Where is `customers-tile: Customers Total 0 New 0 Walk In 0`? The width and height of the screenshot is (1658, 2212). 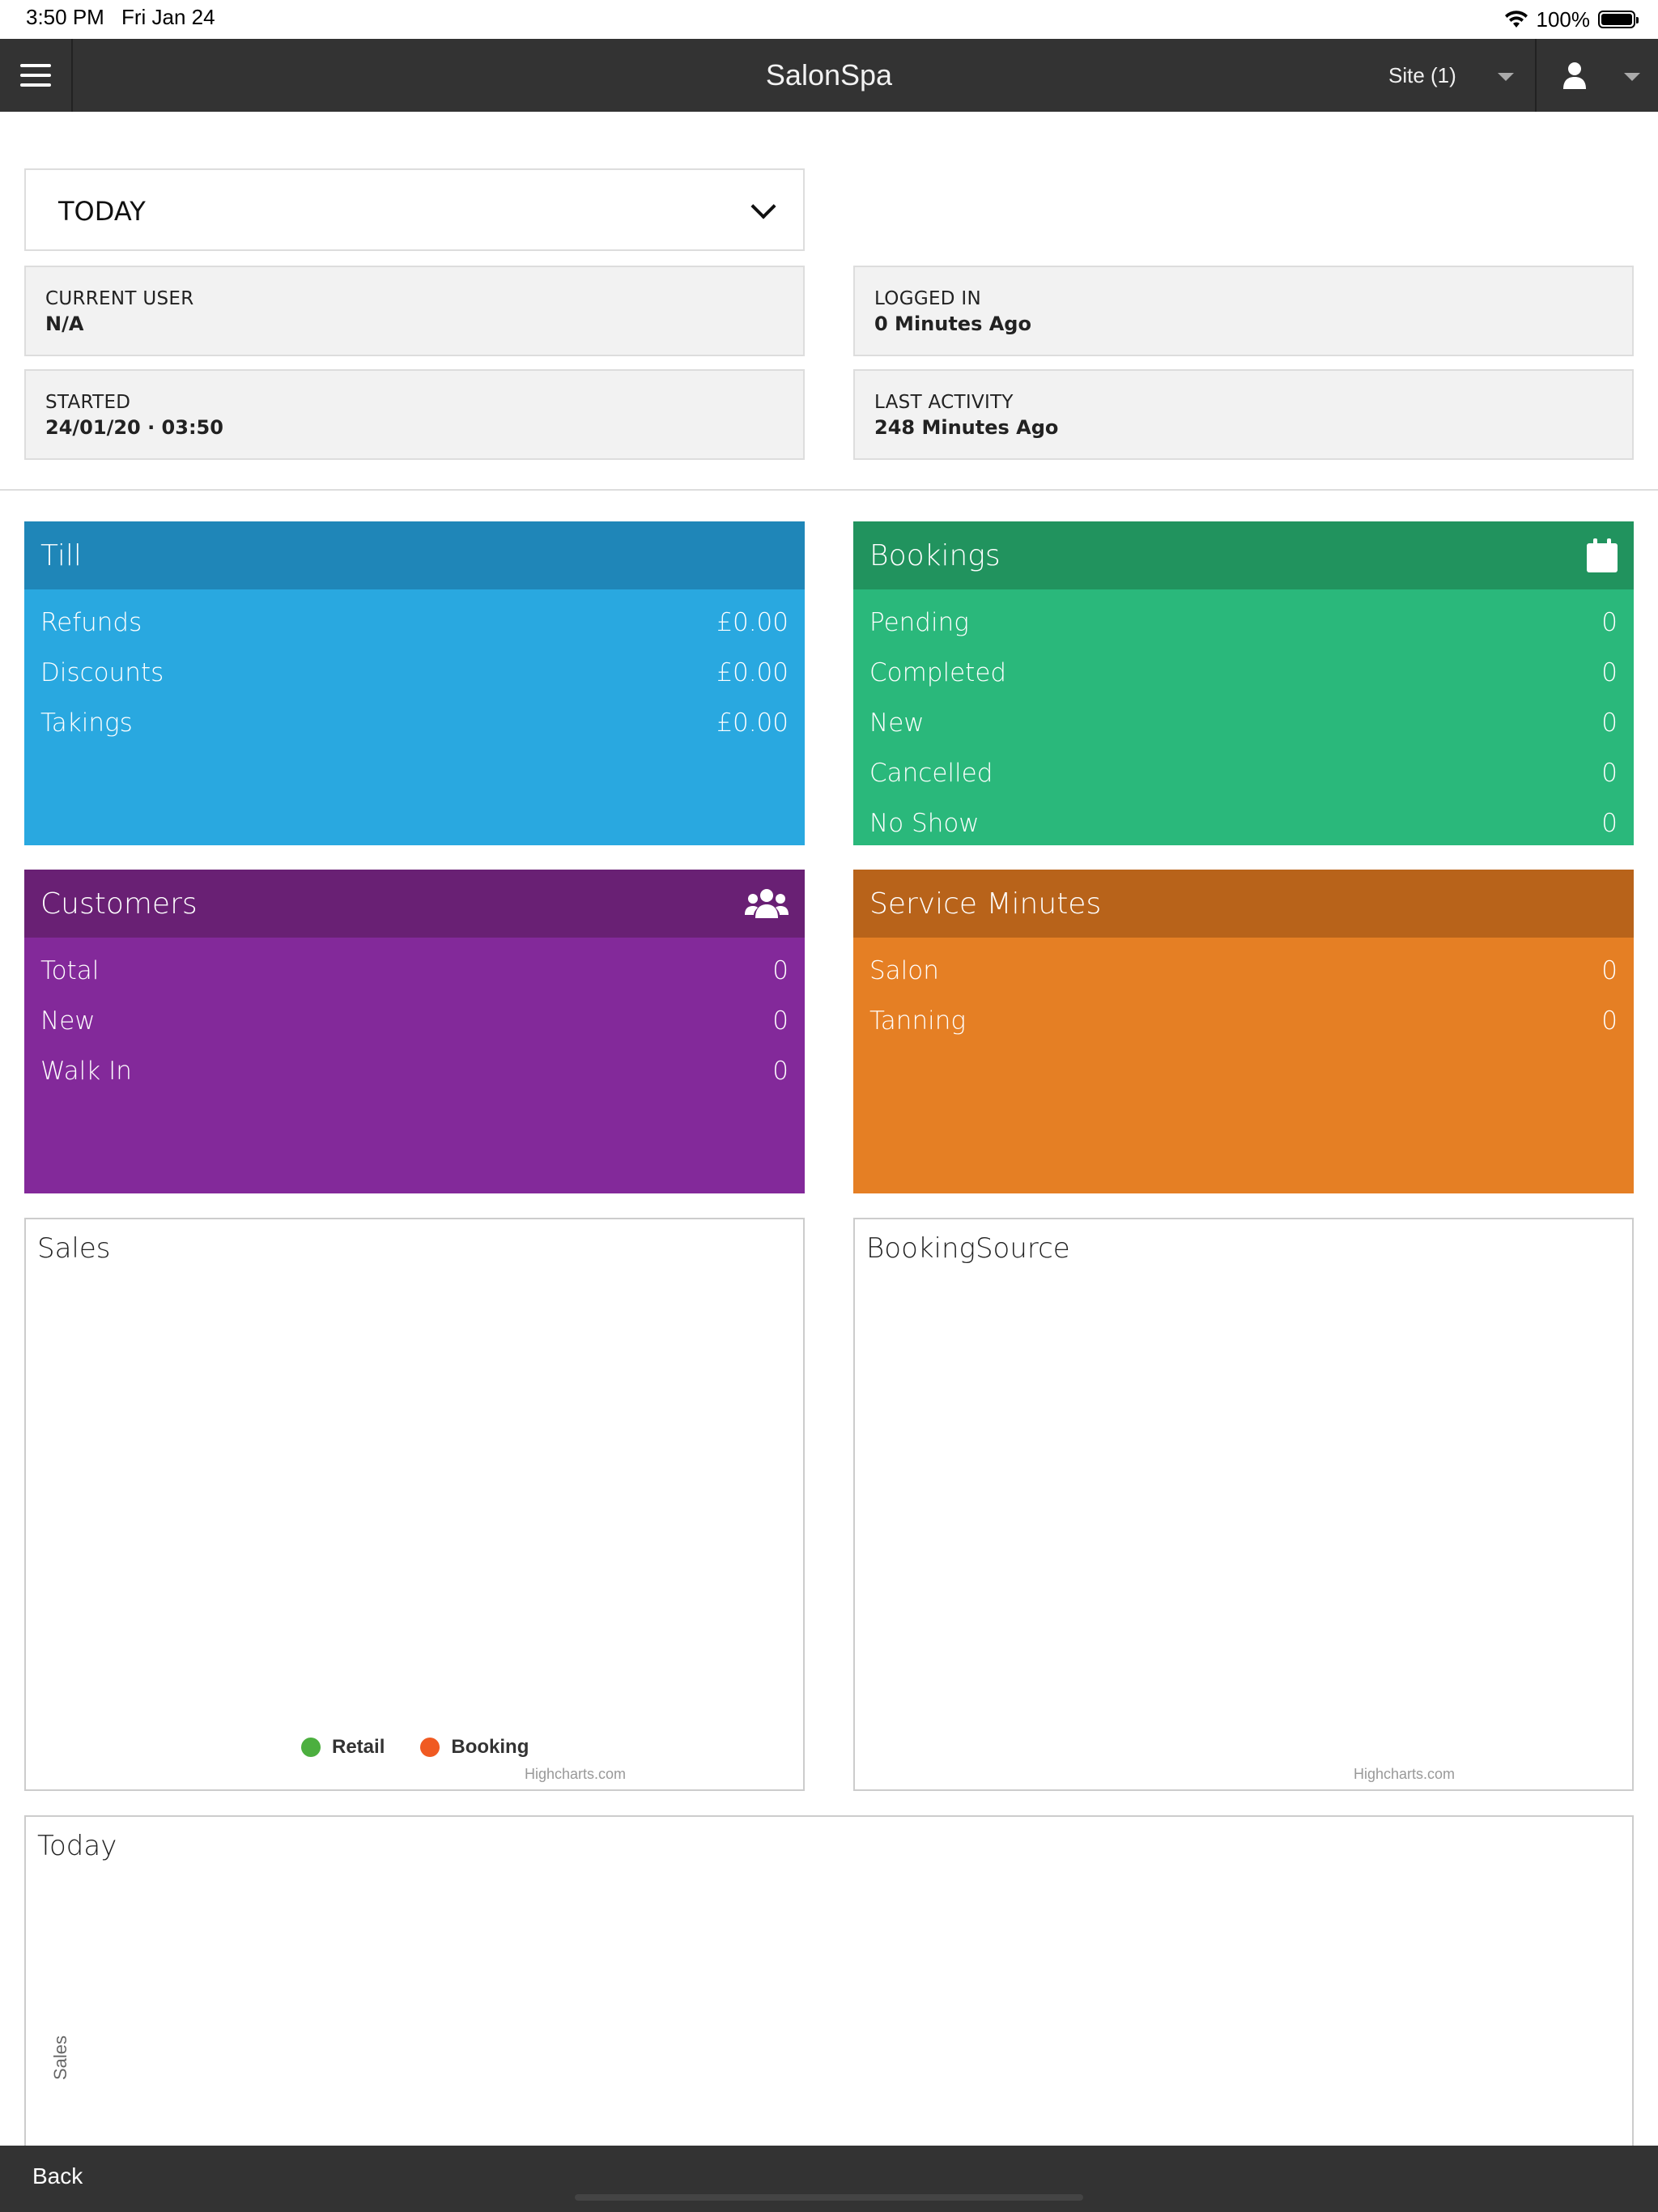
customers-tile: Customers Total 0 New 0 Walk In 0 is located at coordinates (414, 1031).